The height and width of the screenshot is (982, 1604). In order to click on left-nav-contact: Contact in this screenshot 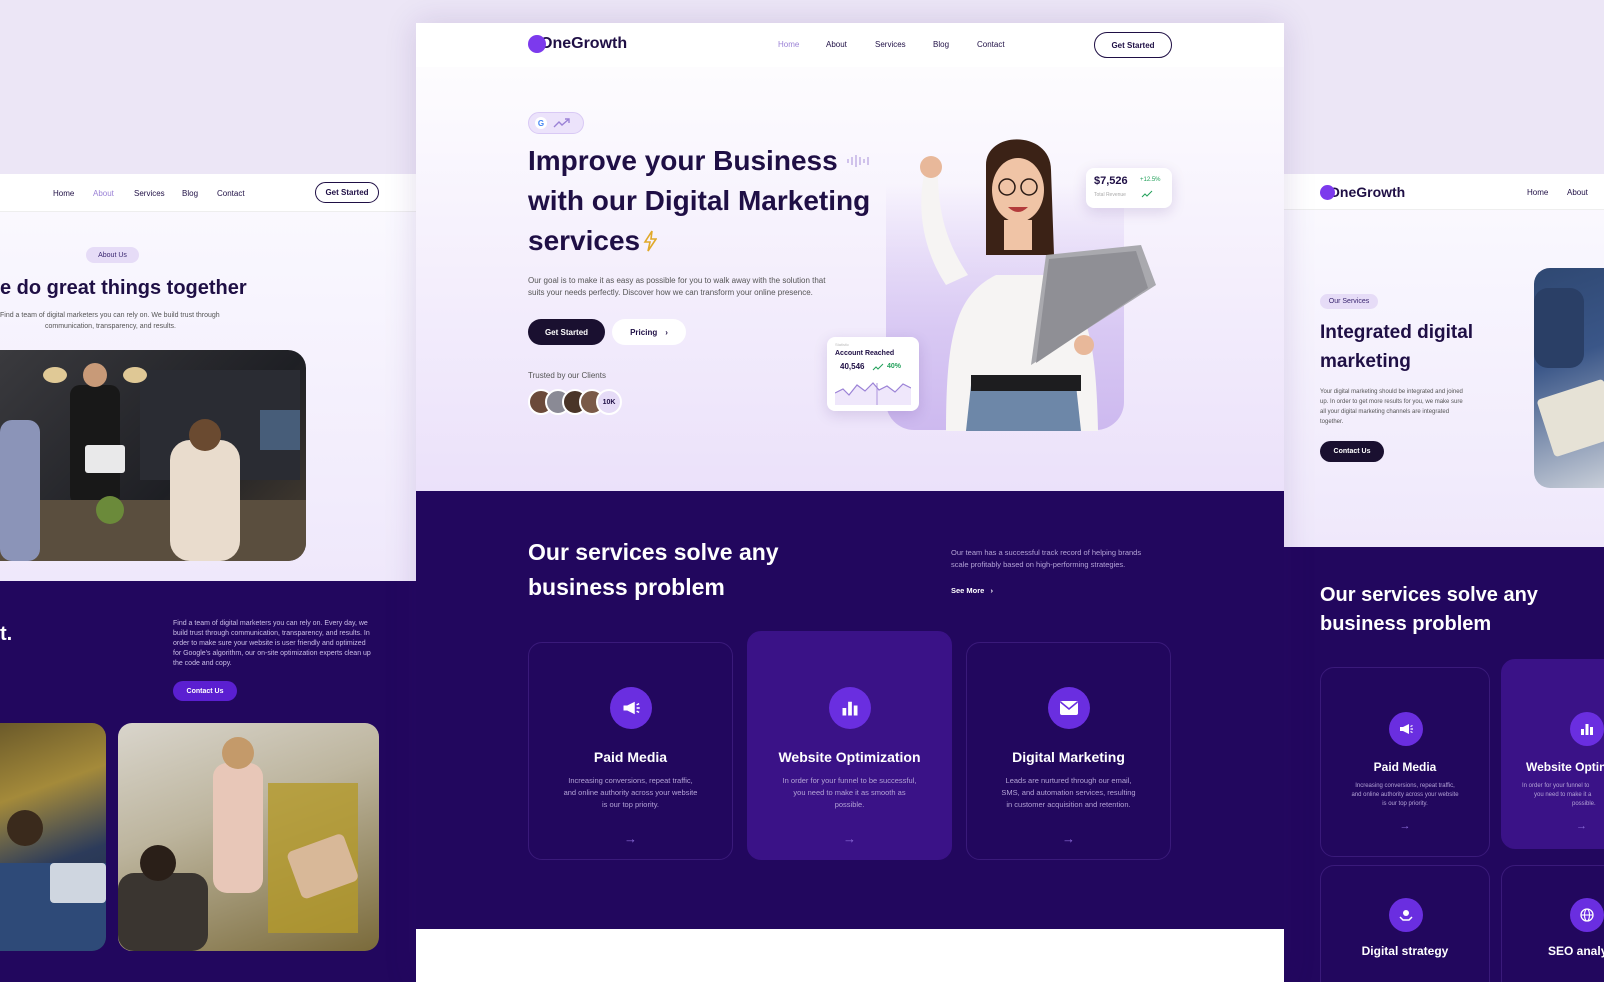, I will do `click(231, 193)`.